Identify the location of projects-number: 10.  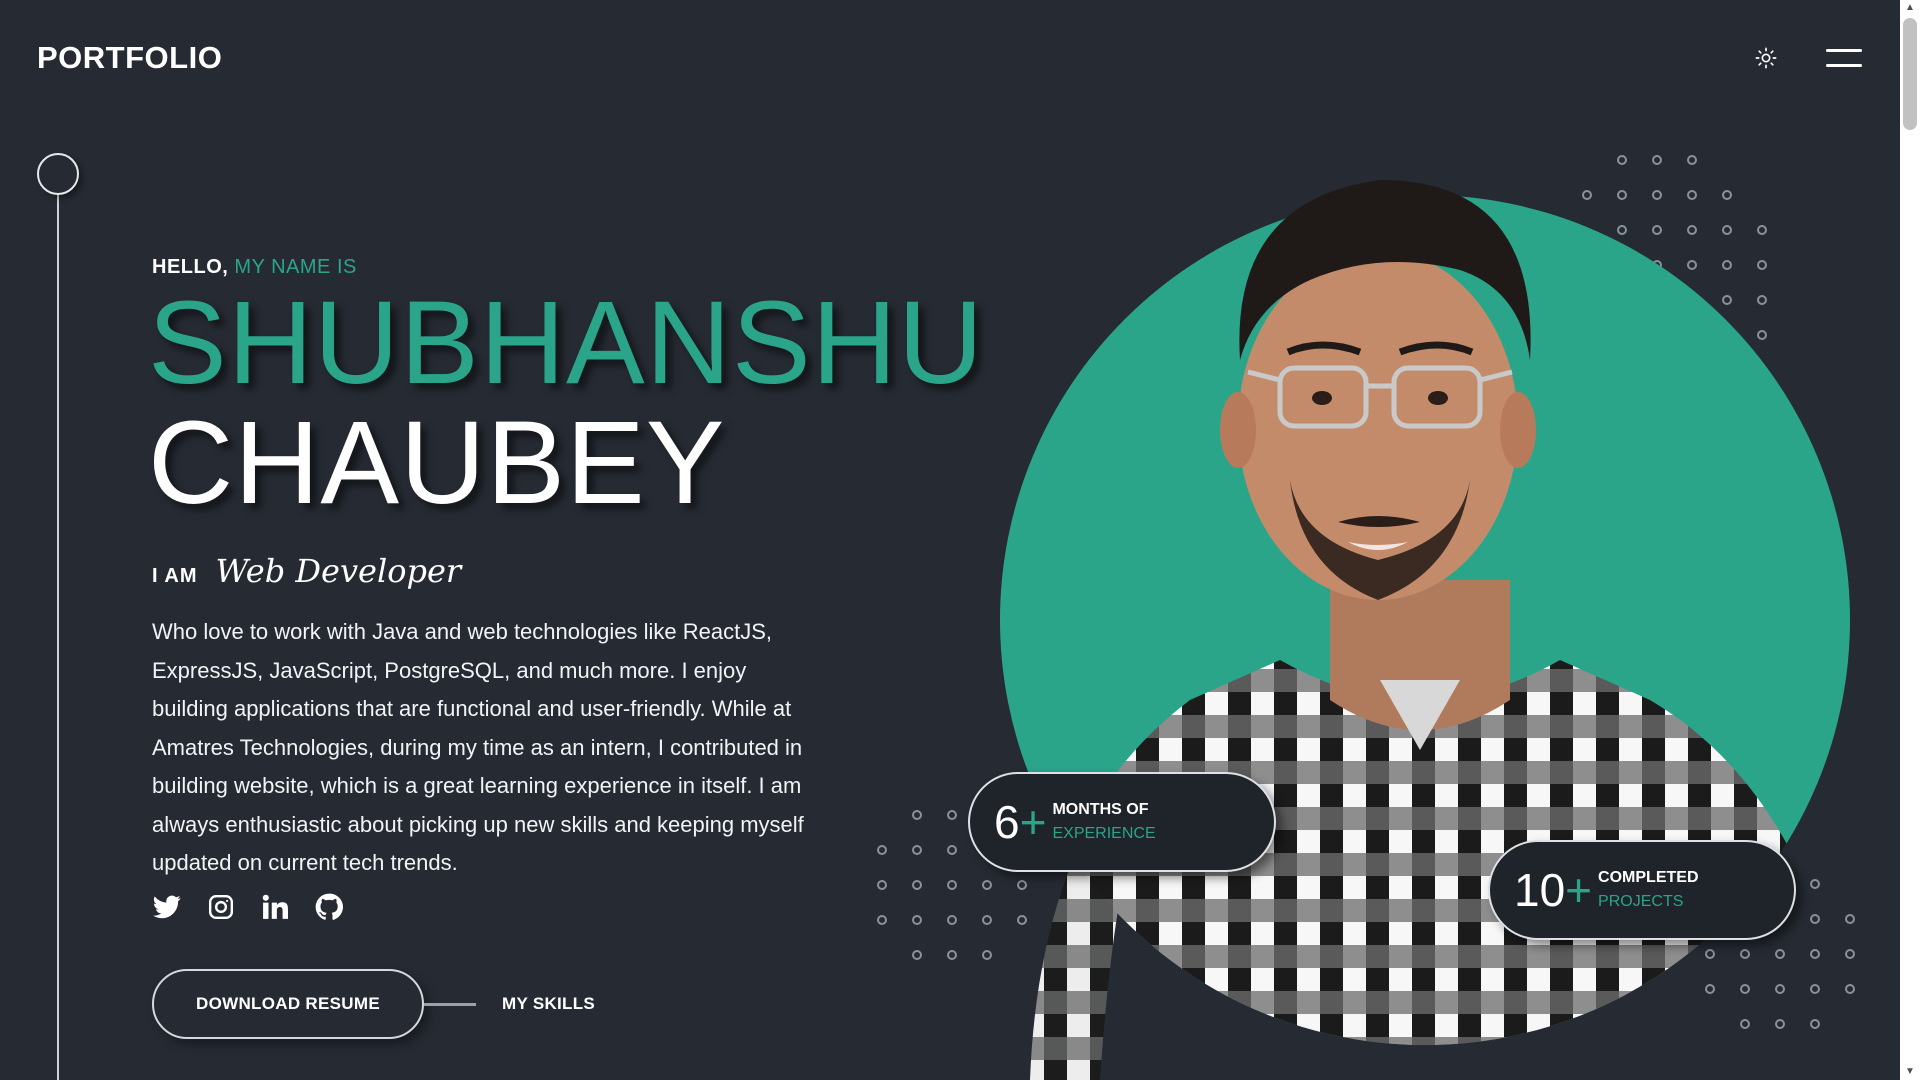
(1540, 890).